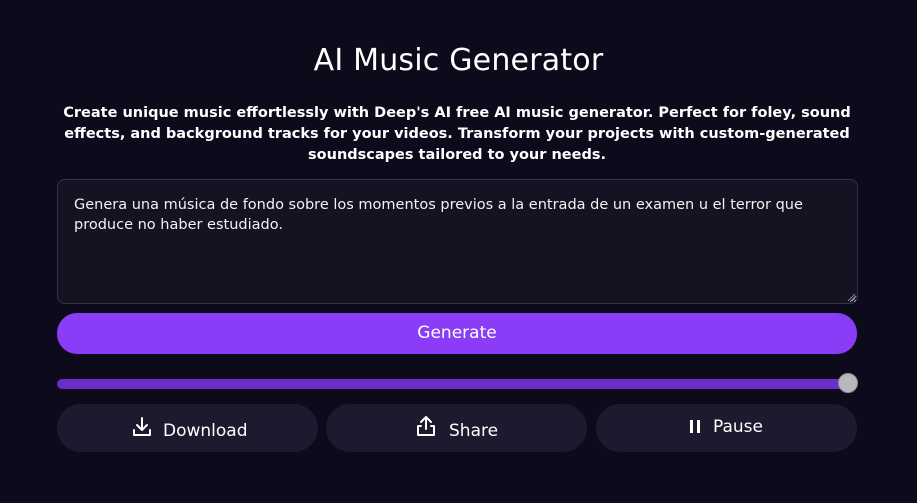 Image resolution: width=917 pixels, height=503 pixels. What do you see at coordinates (848, 383) in the screenshot?
I see `progress-slider-thumb` at bounding box center [848, 383].